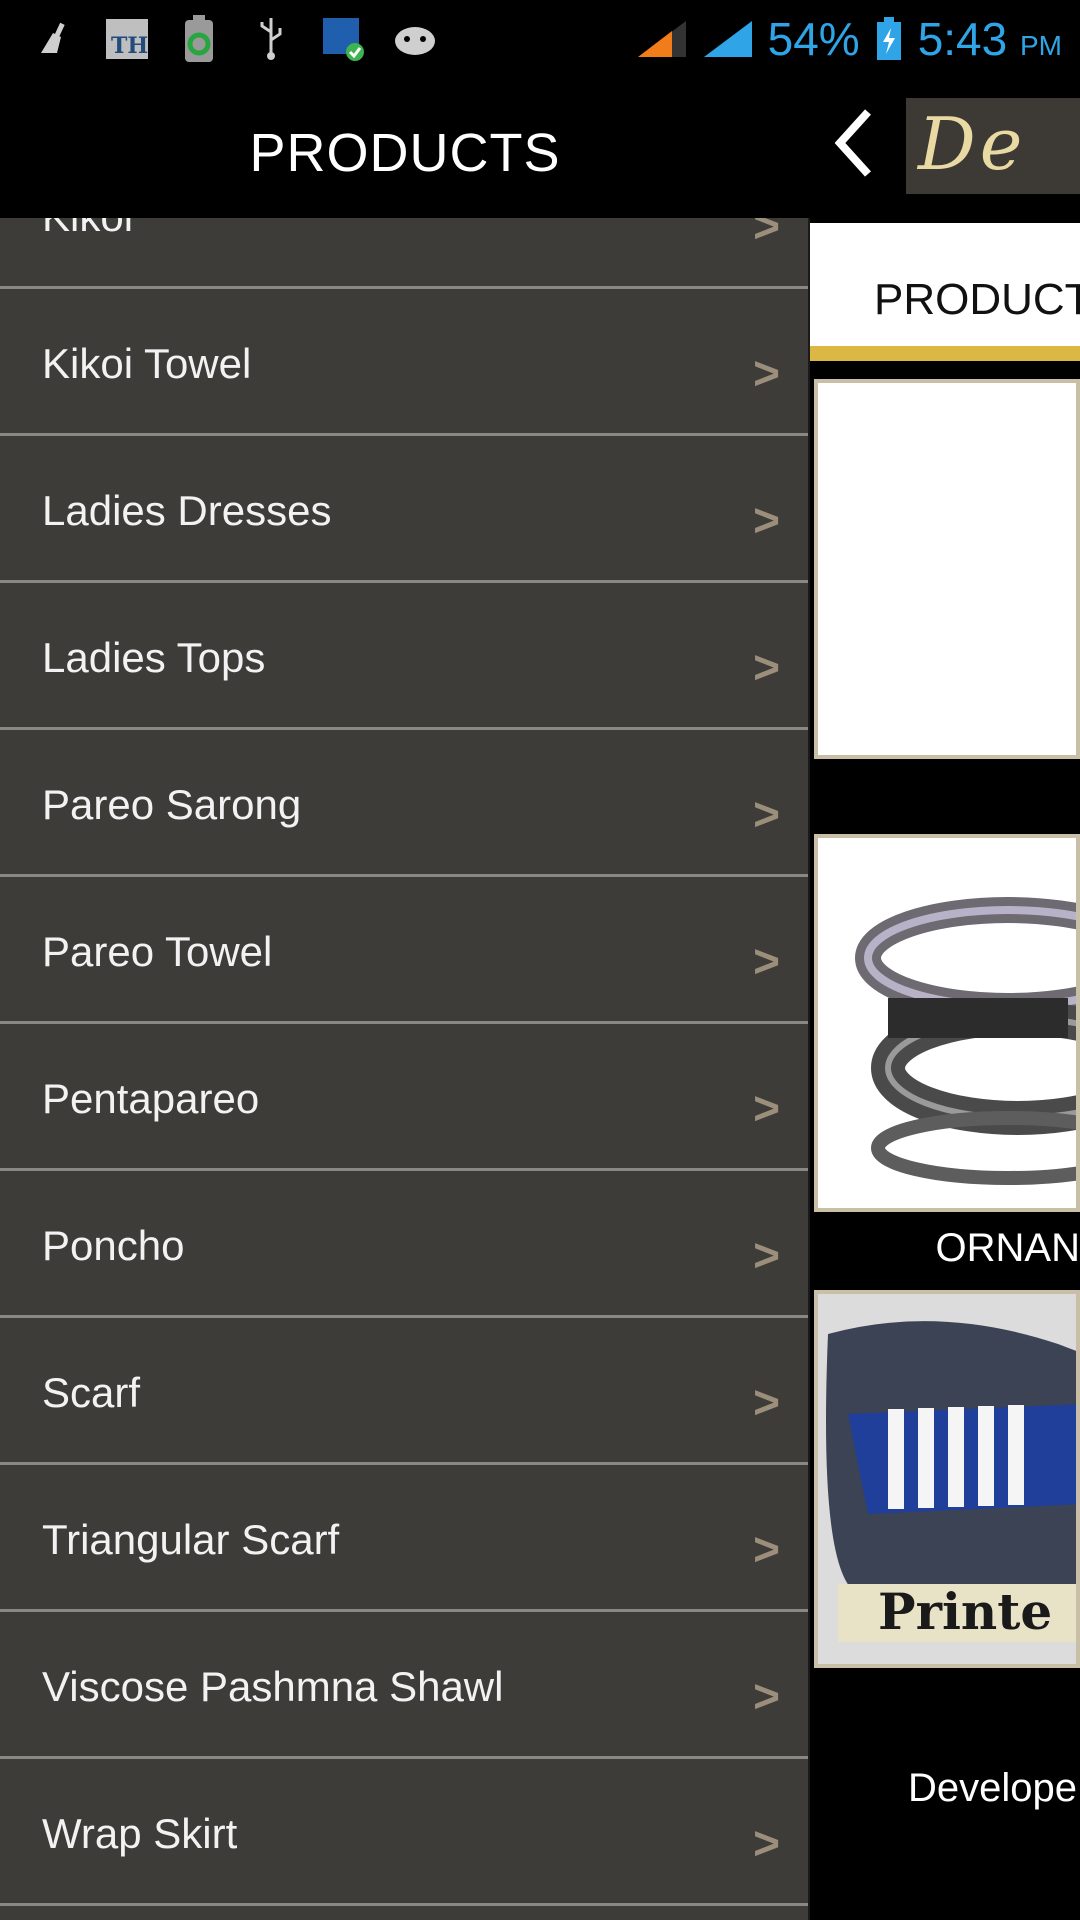 The width and height of the screenshot is (1080, 1920). I want to click on product-card-printed: Printe, so click(947, 1479).